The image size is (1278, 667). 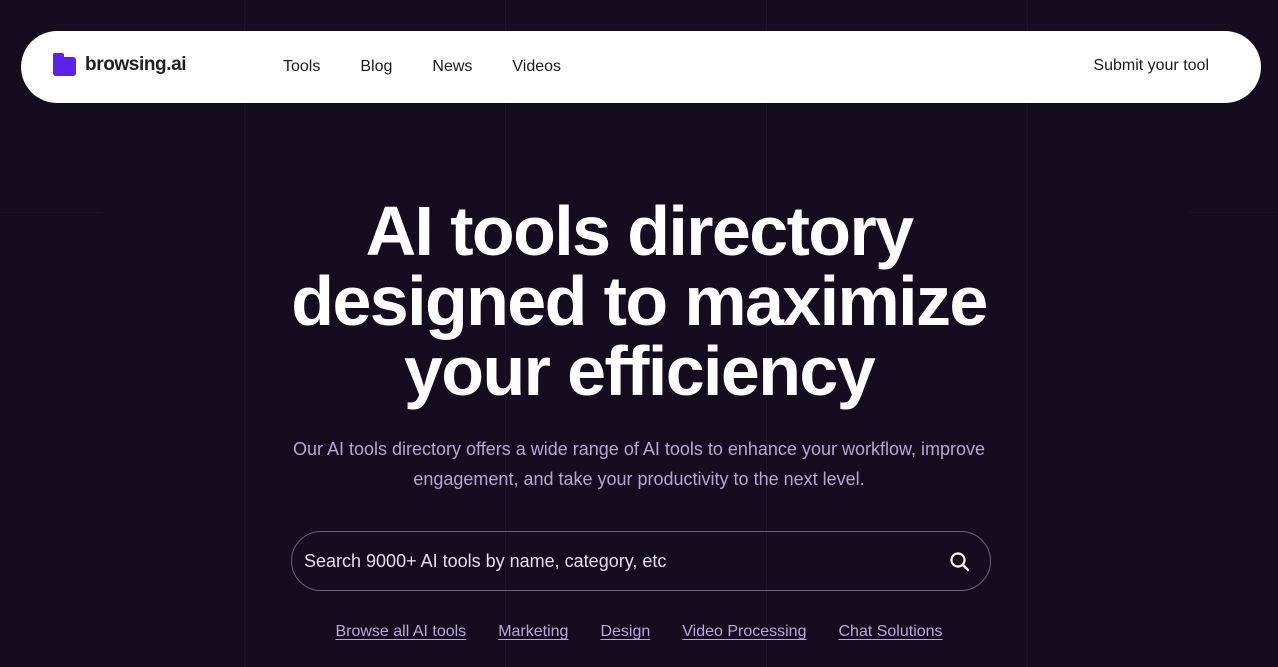 I want to click on submit-tool-link: Submit your tool, so click(x=1151, y=66).